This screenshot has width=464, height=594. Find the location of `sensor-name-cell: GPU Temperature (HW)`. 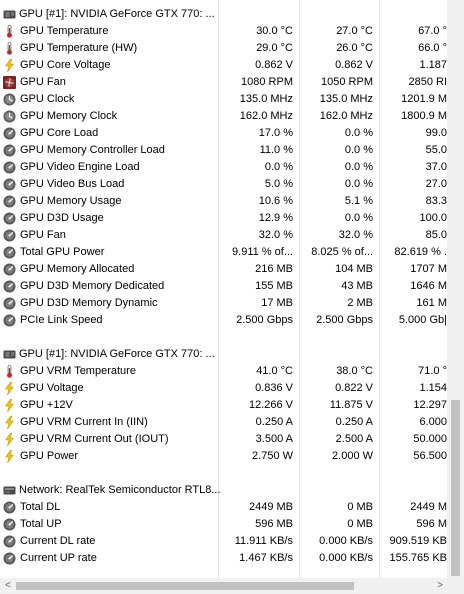

sensor-name-cell: GPU Temperature (HW) is located at coordinates (109, 48).